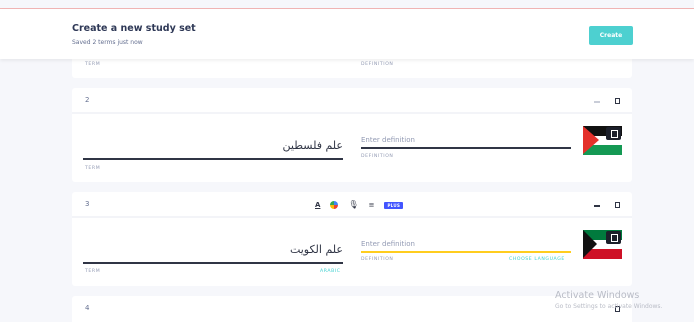 This screenshot has width=694, height=322. I want to click on formatting-toolbar: A 🎙︎ ≡ PLUS, so click(359, 205).